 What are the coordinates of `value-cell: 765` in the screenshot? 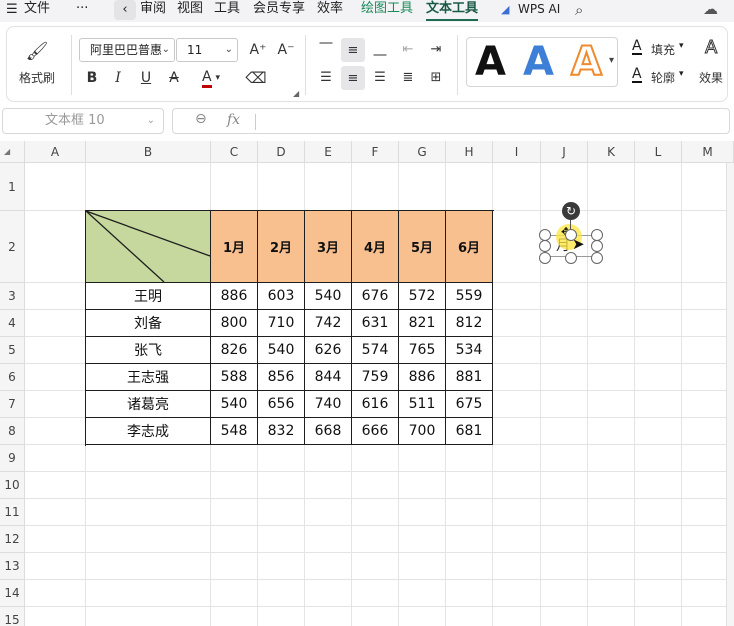 It's located at (422, 350).